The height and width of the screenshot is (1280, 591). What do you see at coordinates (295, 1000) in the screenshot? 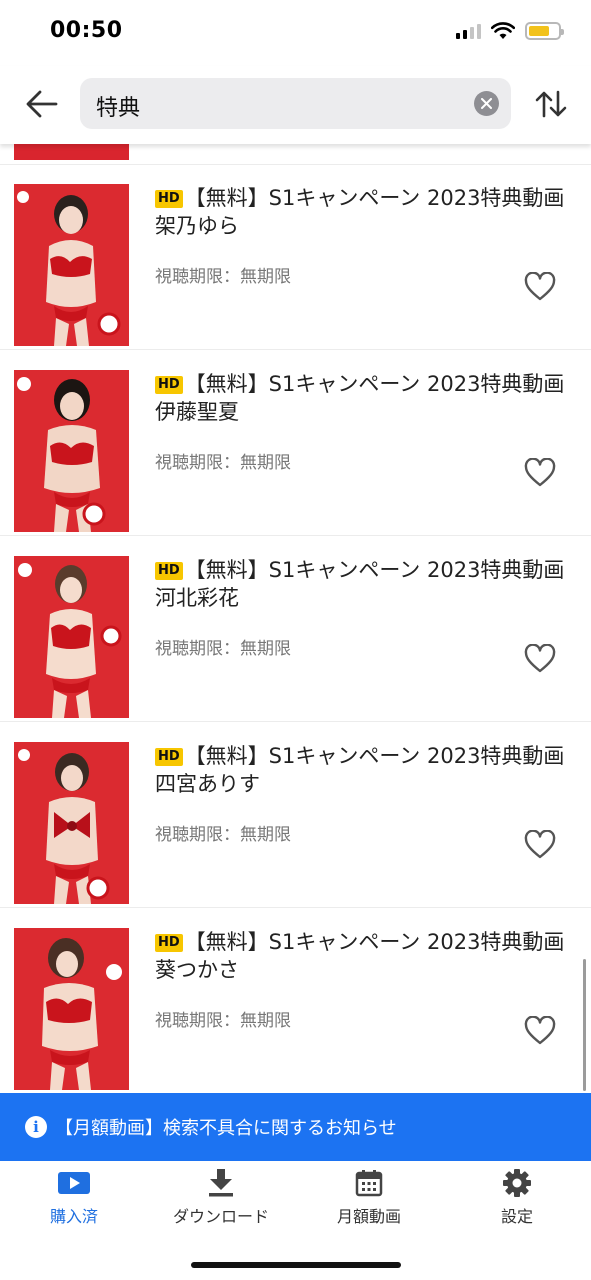
I see `list-item: HD 【無料】S1キャンペーン 2023特典動画 葵つかさ 視聴期限：無期限` at bounding box center [295, 1000].